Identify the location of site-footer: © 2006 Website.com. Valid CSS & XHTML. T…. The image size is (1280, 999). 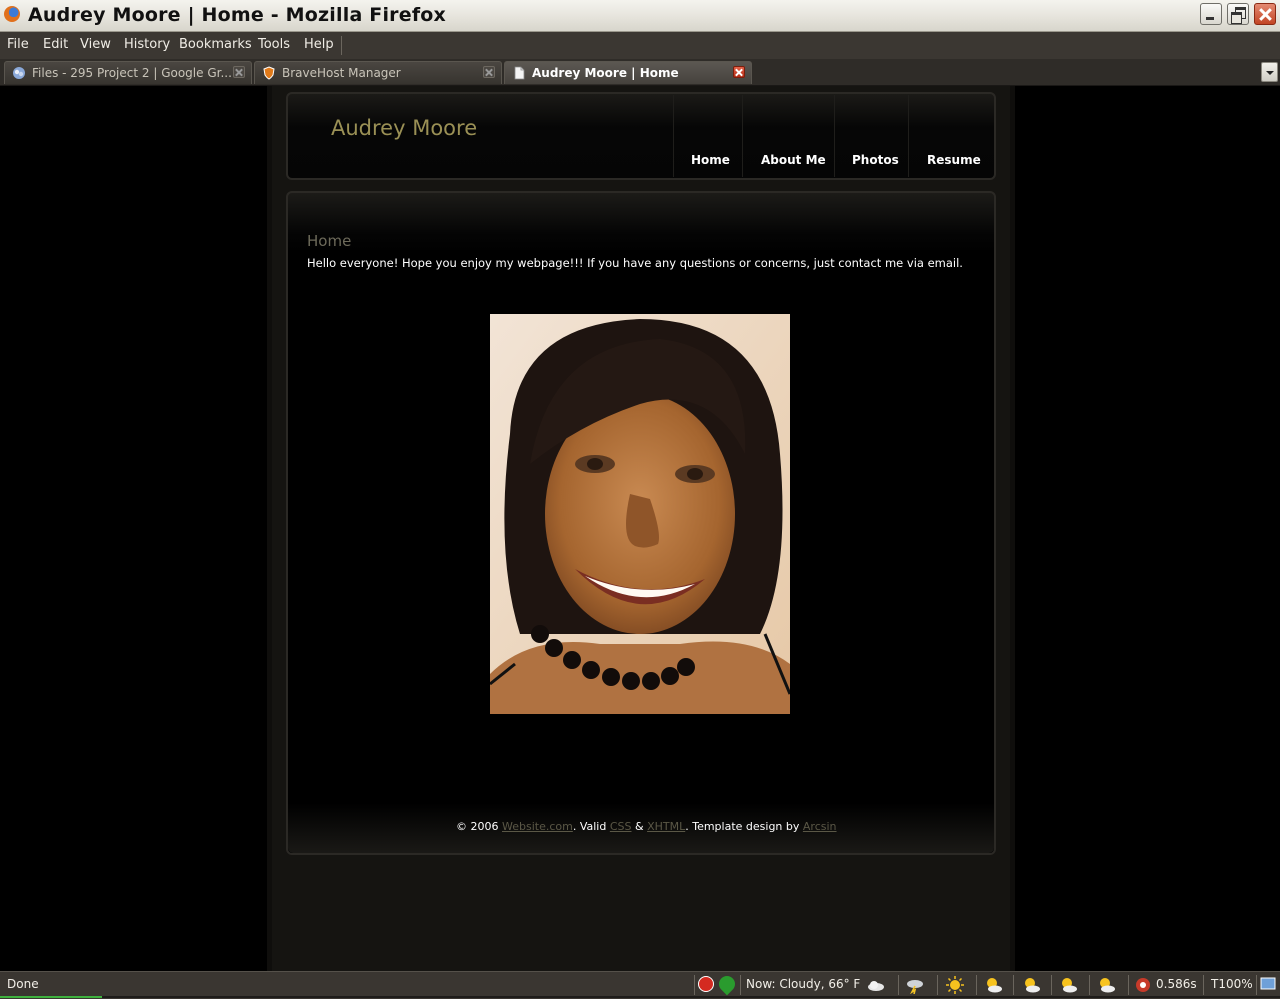
(646, 826).